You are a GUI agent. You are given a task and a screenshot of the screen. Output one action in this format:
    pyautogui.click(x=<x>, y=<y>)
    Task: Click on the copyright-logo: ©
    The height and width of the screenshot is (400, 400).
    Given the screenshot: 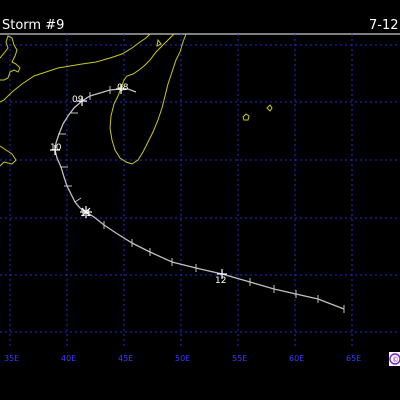 What is the action you would take?
    pyautogui.click(x=394, y=359)
    